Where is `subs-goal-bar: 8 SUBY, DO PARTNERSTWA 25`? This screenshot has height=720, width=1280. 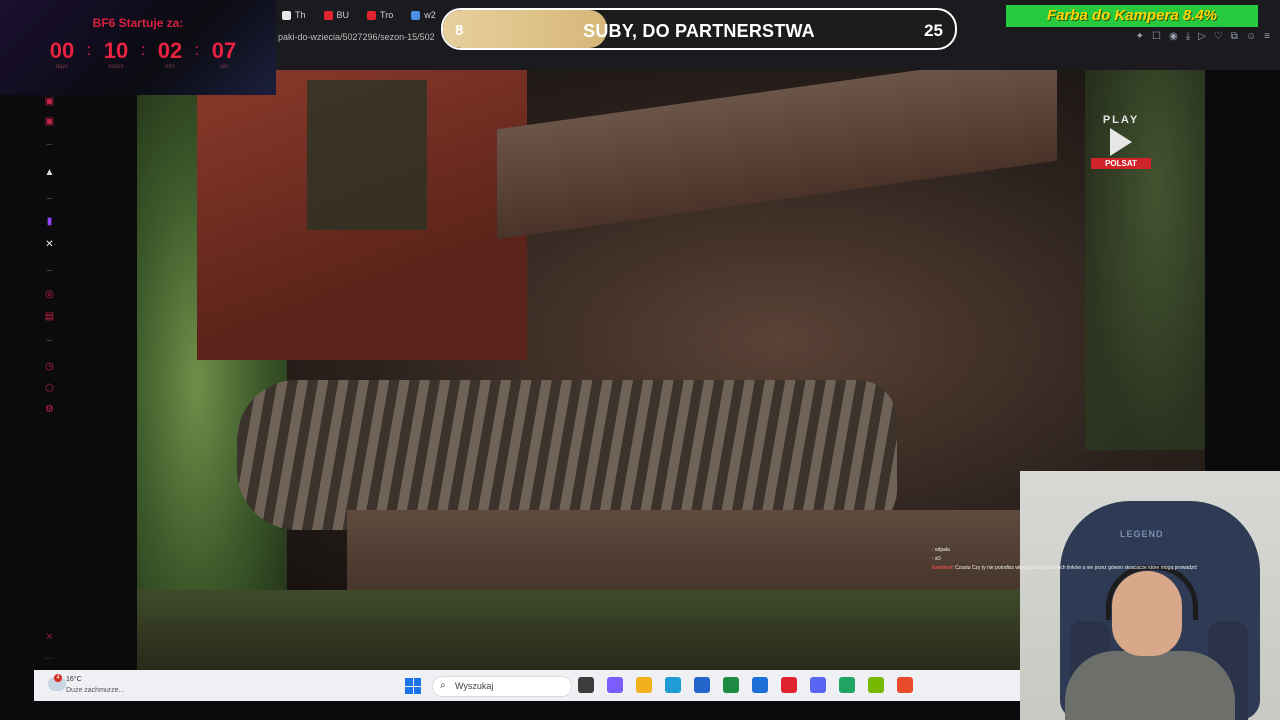
subs-goal-bar: 8 SUBY, DO PARTNERSTWA 25 is located at coordinates (699, 29).